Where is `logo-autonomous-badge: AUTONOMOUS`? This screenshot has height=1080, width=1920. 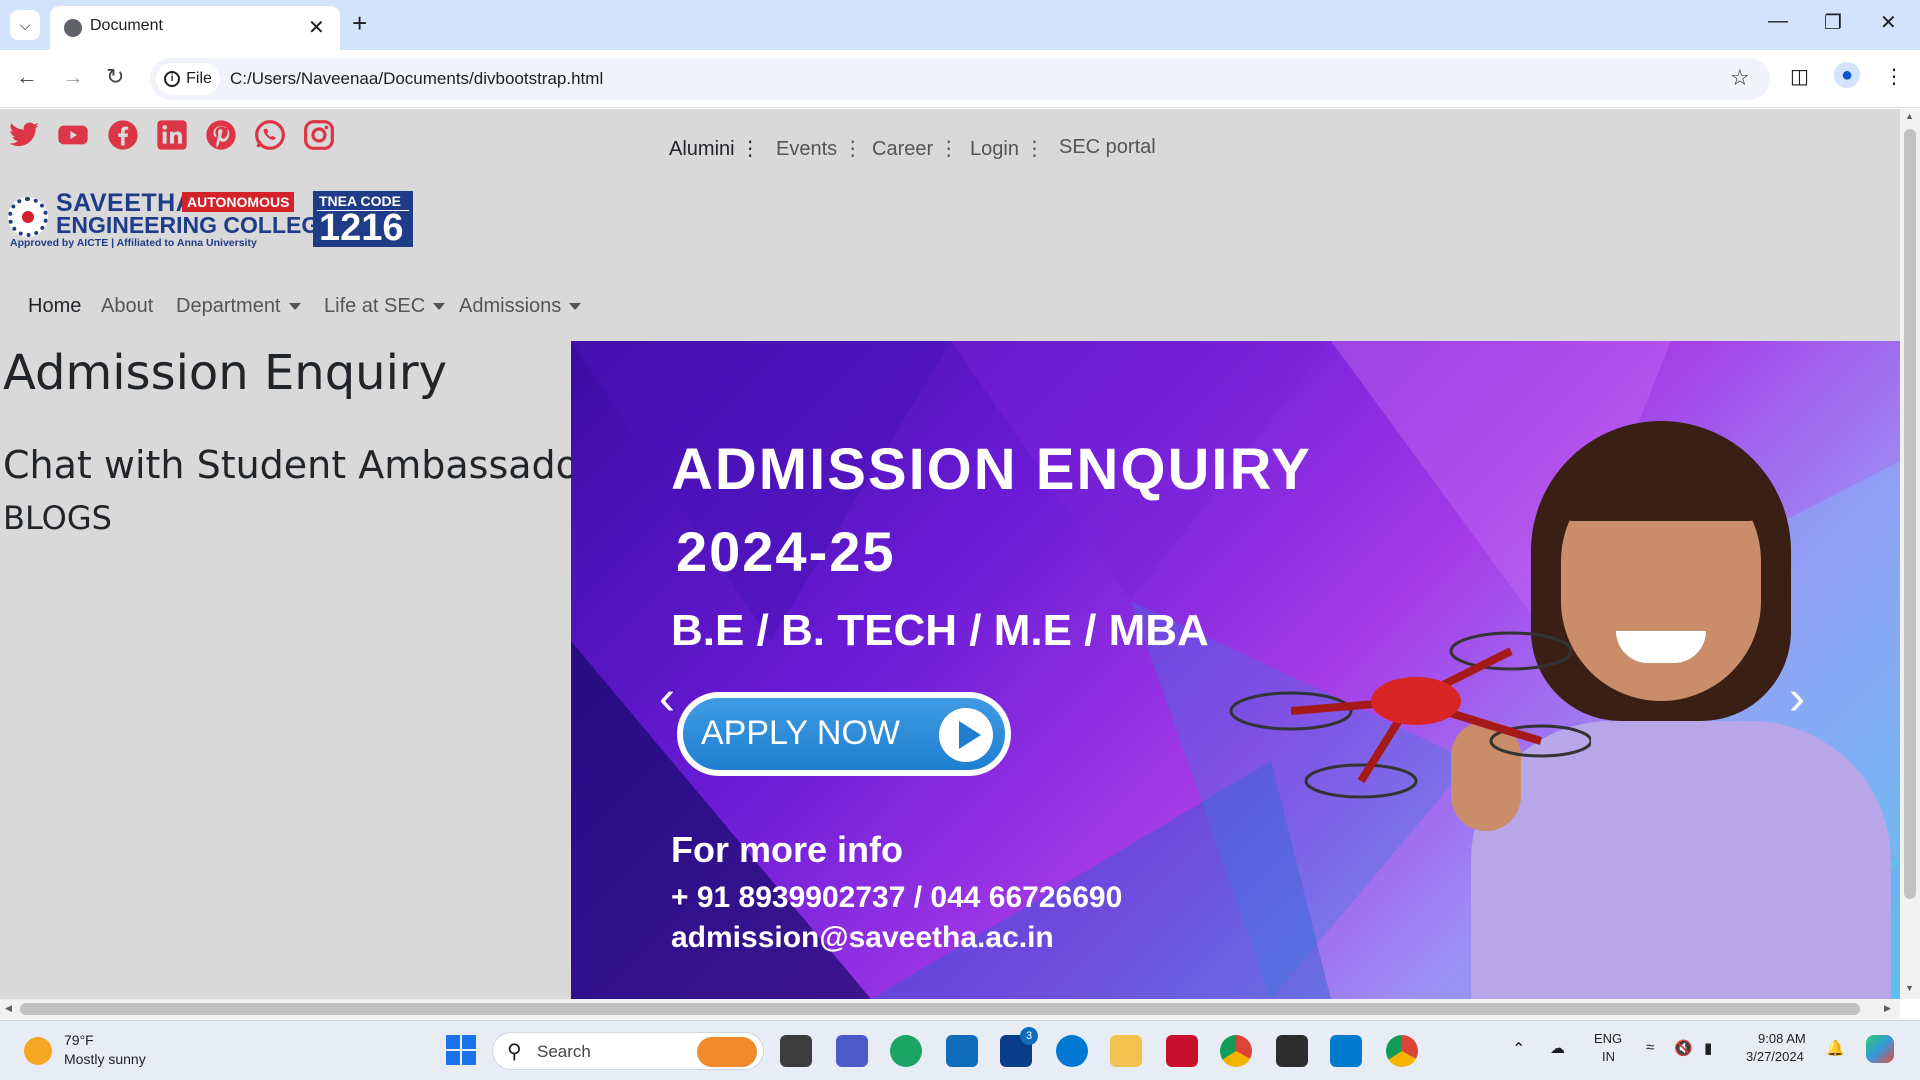
logo-autonomous-badge: AUTONOMOUS is located at coordinates (238, 202).